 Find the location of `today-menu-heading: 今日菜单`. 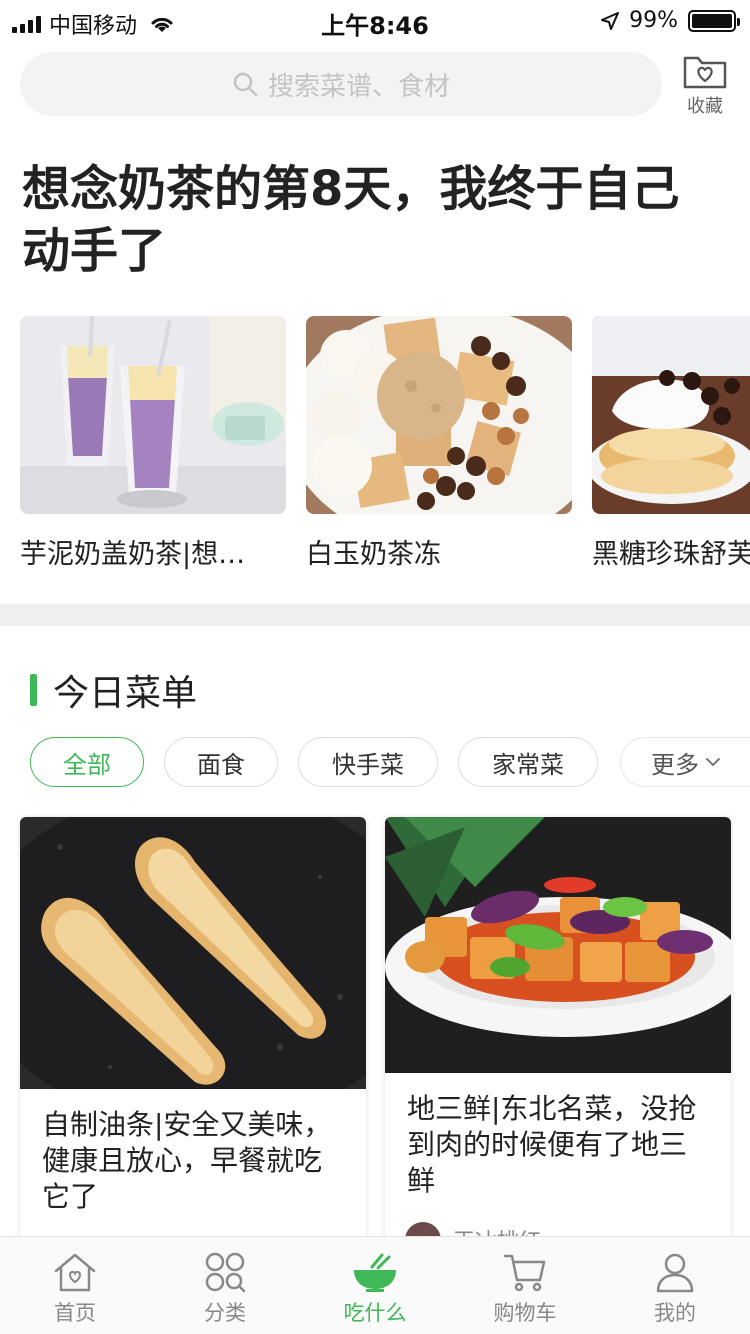

today-menu-heading: 今日菜单 is located at coordinates (113, 690).